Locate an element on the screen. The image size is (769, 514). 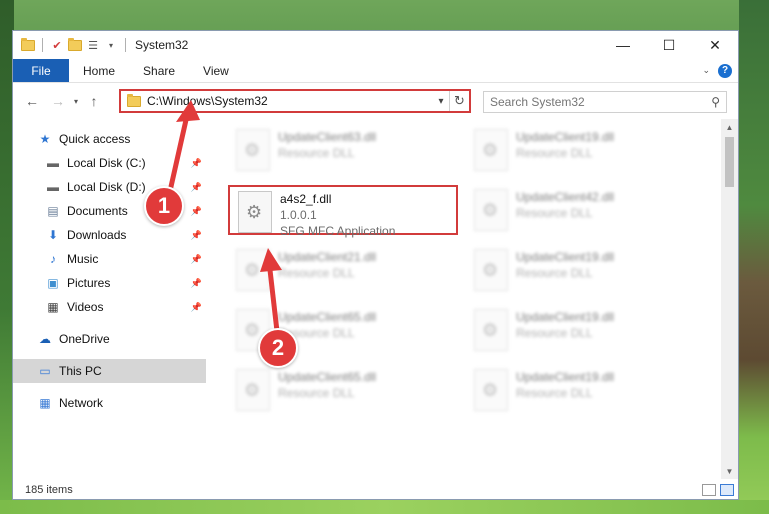
tab-view: View is located at coordinates (216, 70).